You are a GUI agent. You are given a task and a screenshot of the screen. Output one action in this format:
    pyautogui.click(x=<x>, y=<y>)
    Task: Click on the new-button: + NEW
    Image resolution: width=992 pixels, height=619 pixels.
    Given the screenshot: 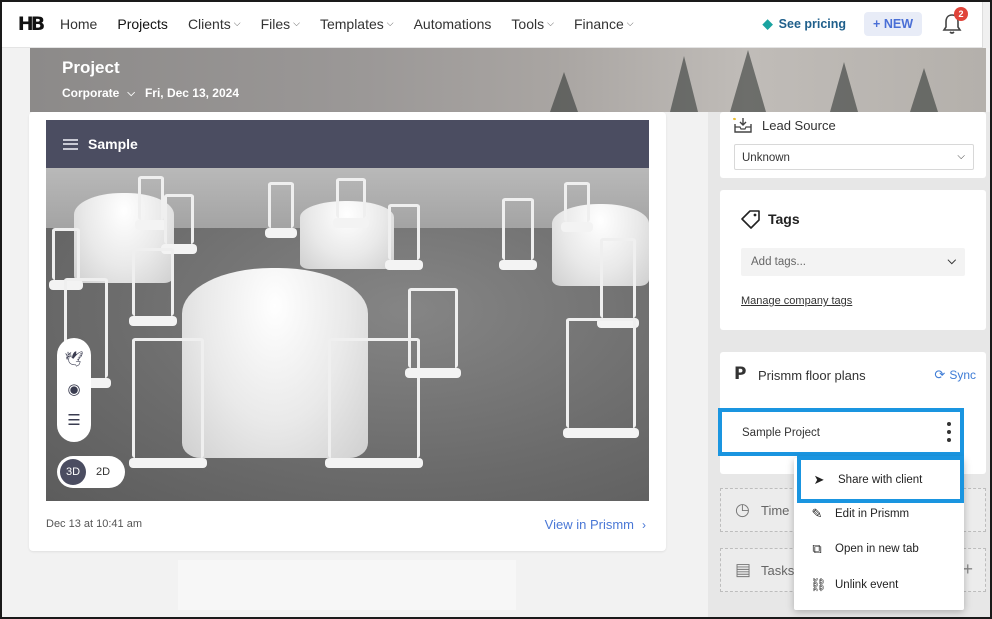 What is the action you would take?
    pyautogui.click(x=893, y=24)
    